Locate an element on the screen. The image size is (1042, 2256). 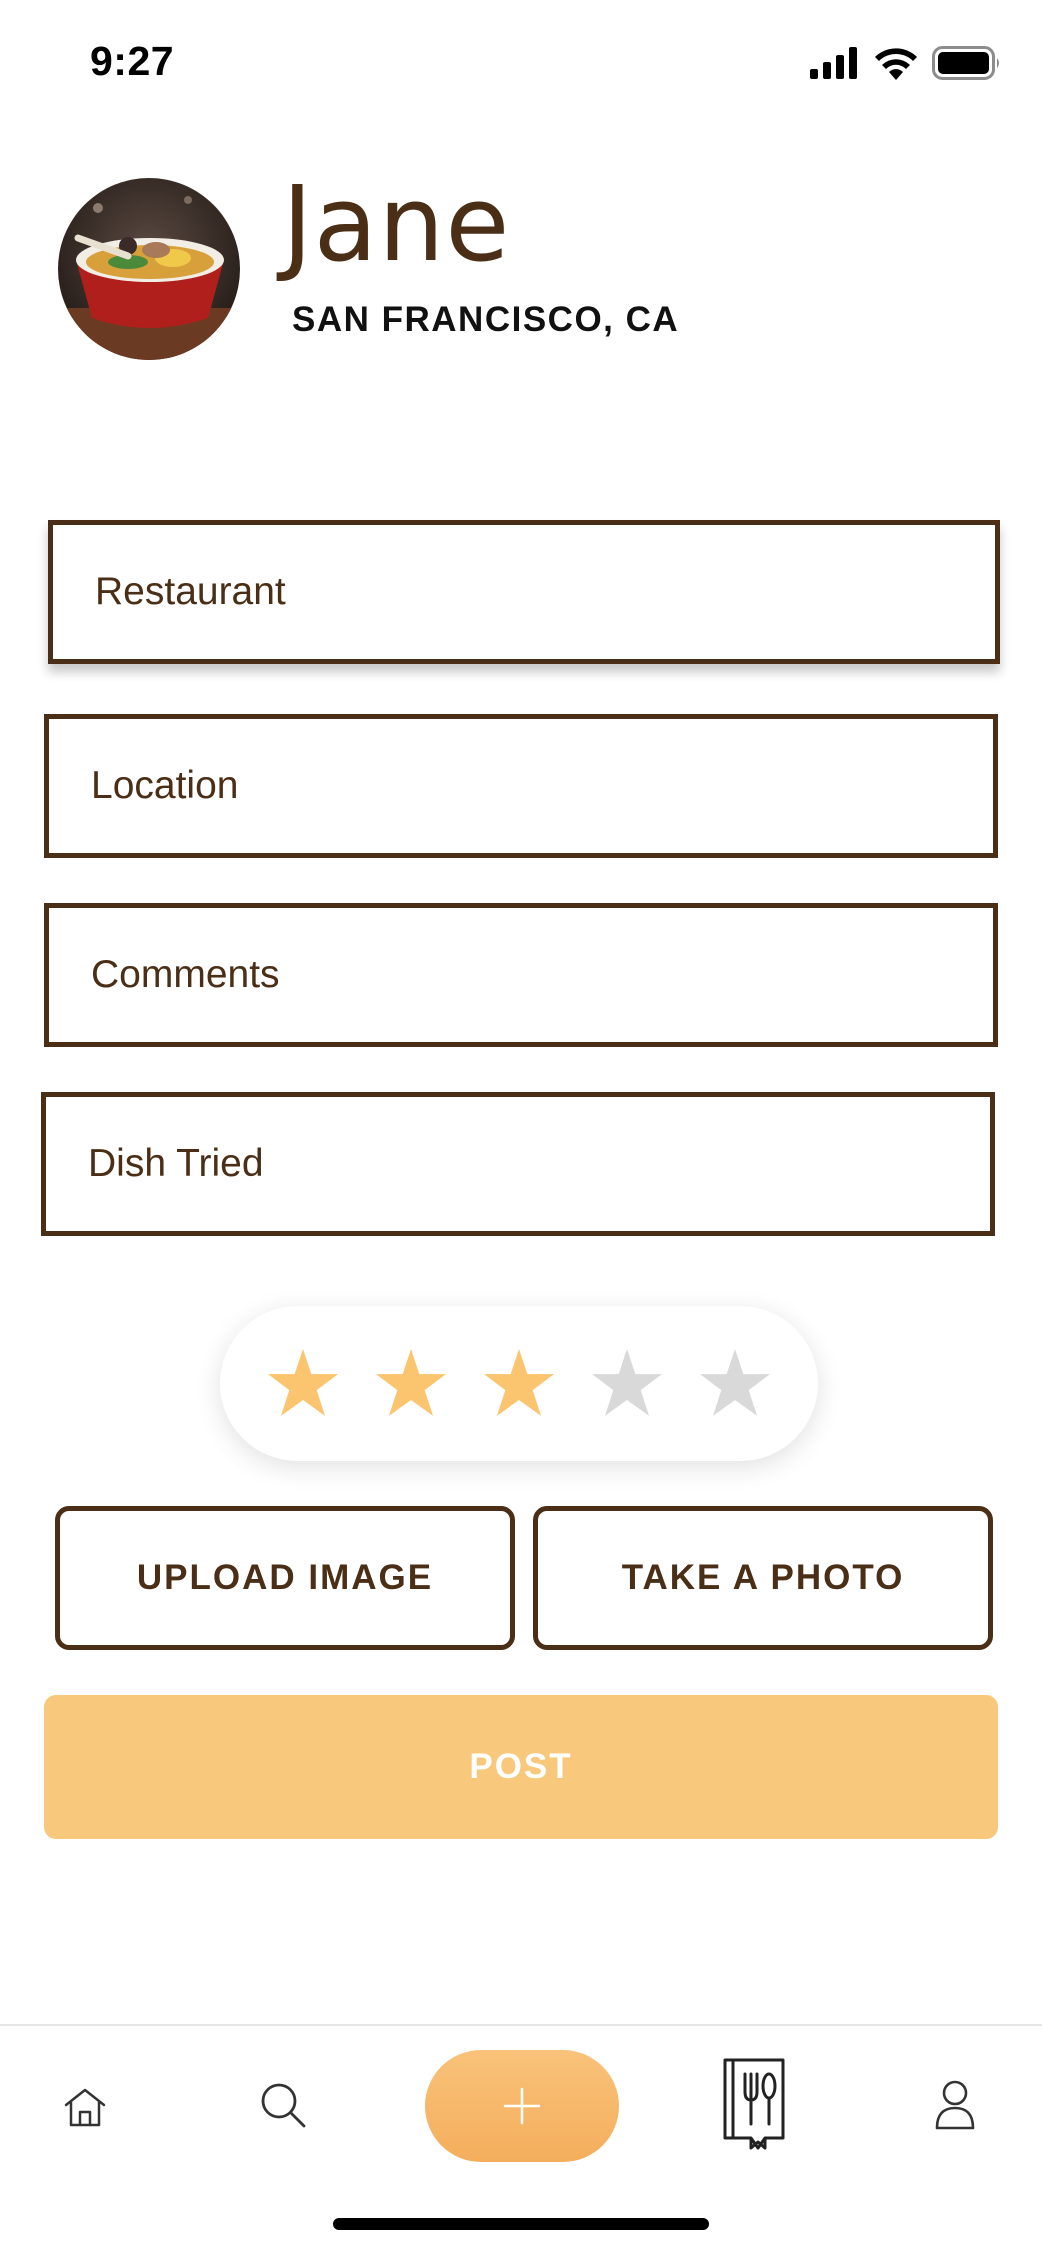
comments-input is located at coordinates (521, 975).